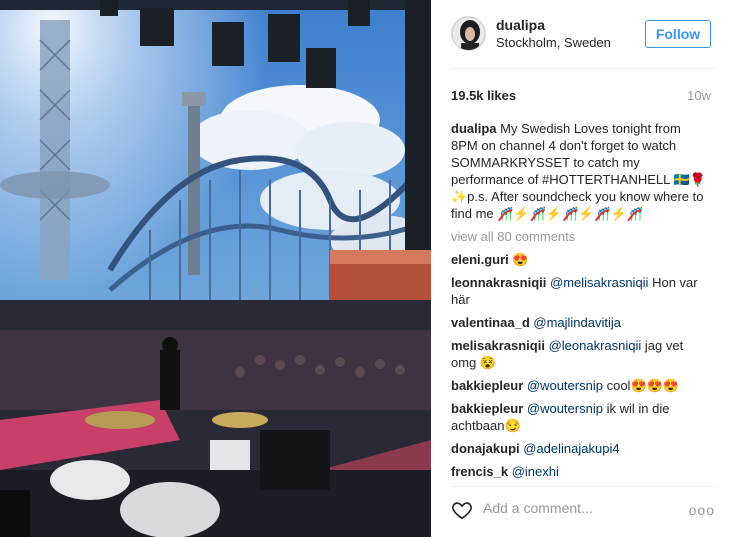 Image resolution: width=731 pixels, height=537 pixels. I want to click on comment-username: leonnakrasniqii, so click(498, 282).